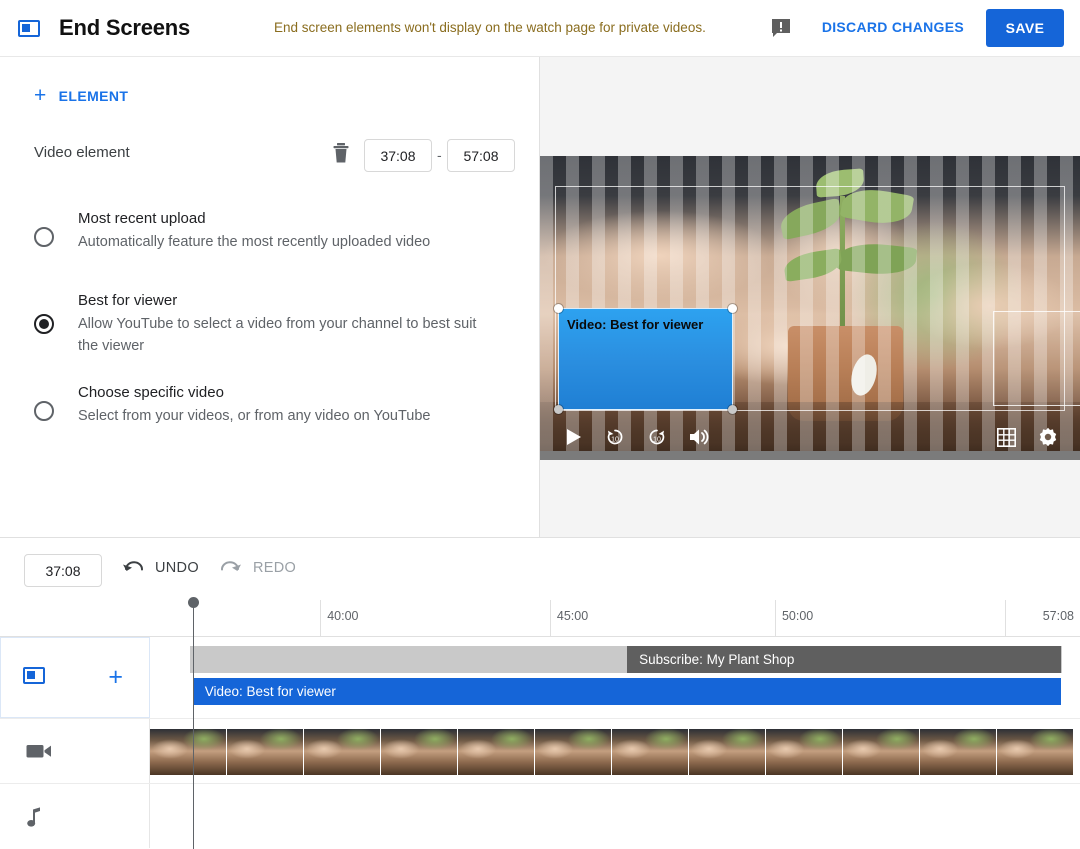 Image resolution: width=1080 pixels, height=849 pixels. What do you see at coordinates (844, 659) in the screenshot?
I see `timeline-bar-subscribe: Subscribe: My Plant Shop` at bounding box center [844, 659].